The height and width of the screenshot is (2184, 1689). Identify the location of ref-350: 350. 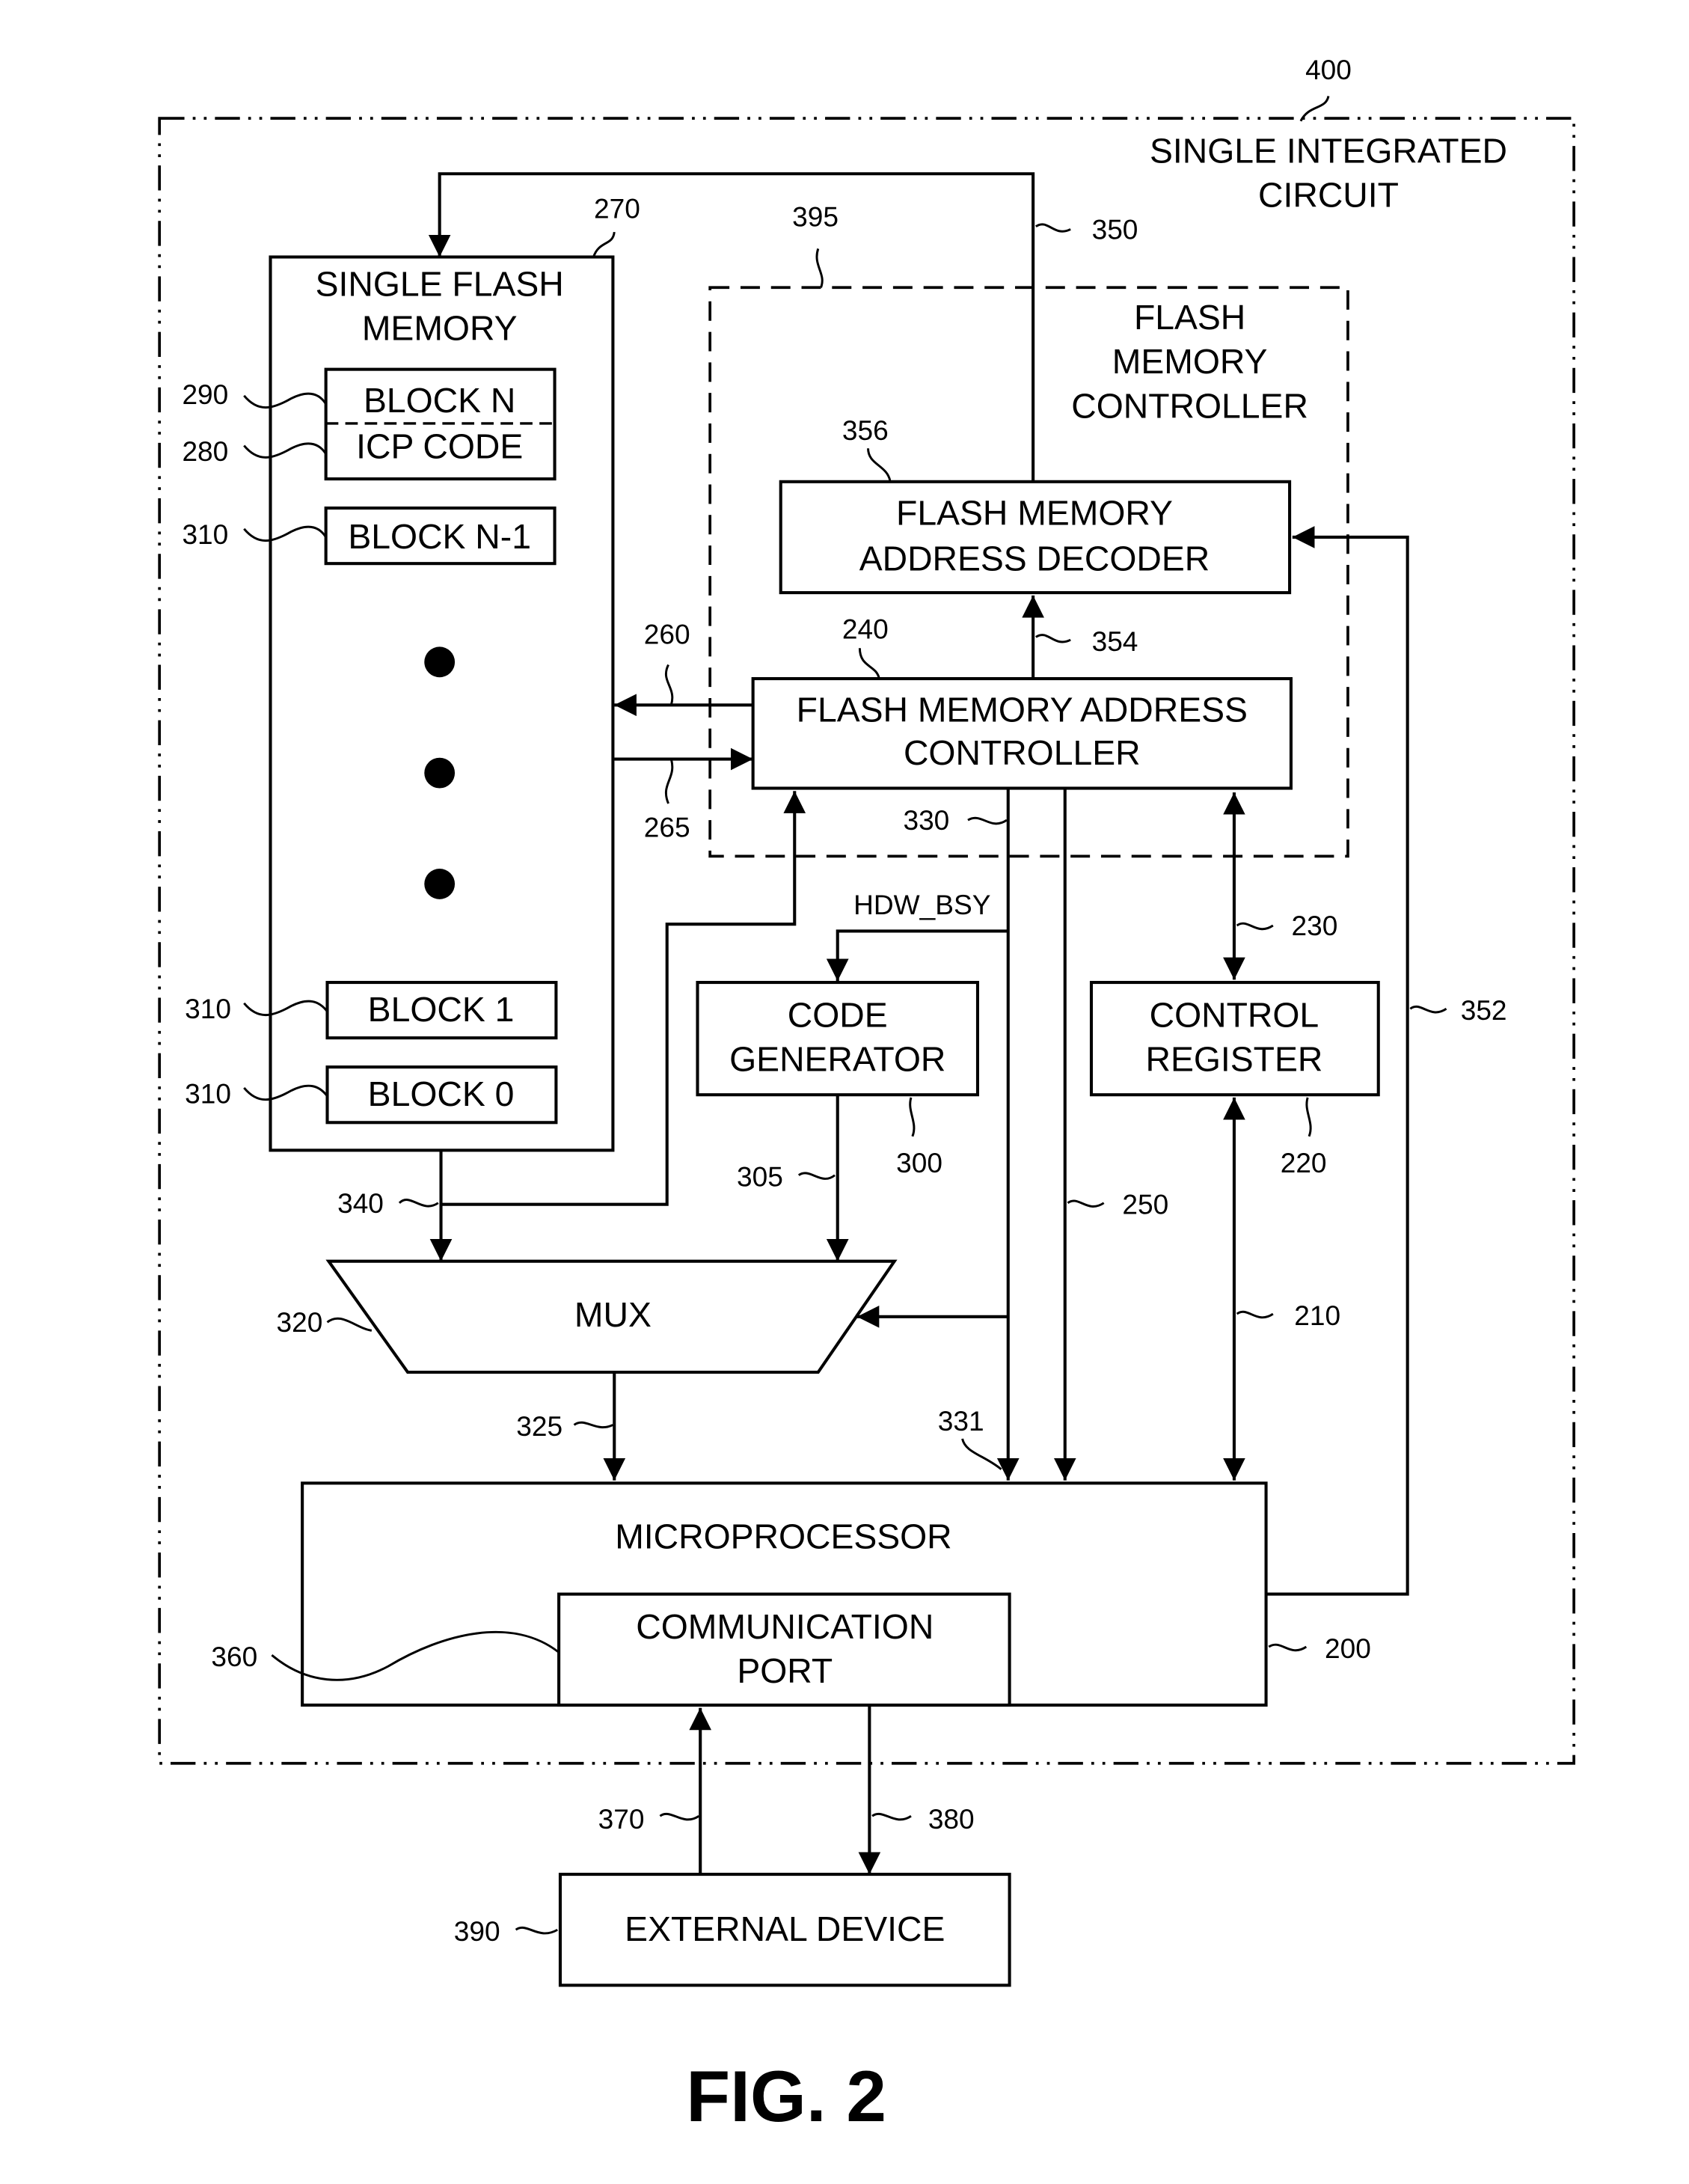
(1115, 229).